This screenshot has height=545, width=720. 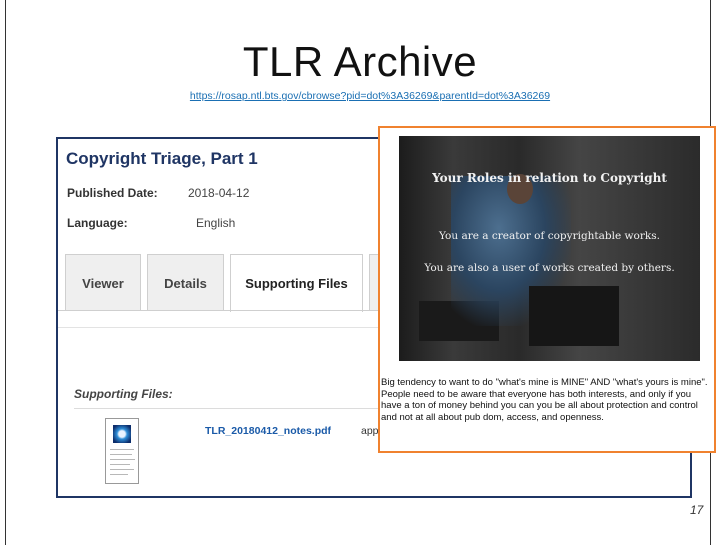 What do you see at coordinates (697, 510) in the screenshot?
I see `page-number: 17` at bounding box center [697, 510].